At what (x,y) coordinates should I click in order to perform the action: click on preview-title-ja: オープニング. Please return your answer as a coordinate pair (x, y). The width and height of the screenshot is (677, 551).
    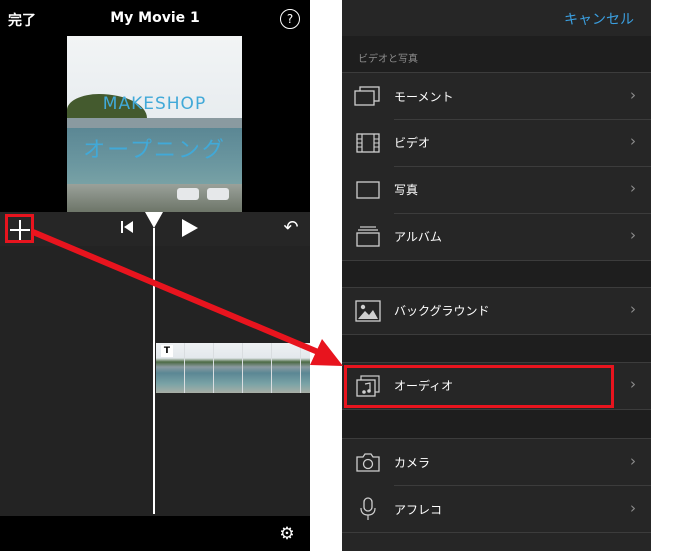
    Looking at the image, I should click on (154, 150).